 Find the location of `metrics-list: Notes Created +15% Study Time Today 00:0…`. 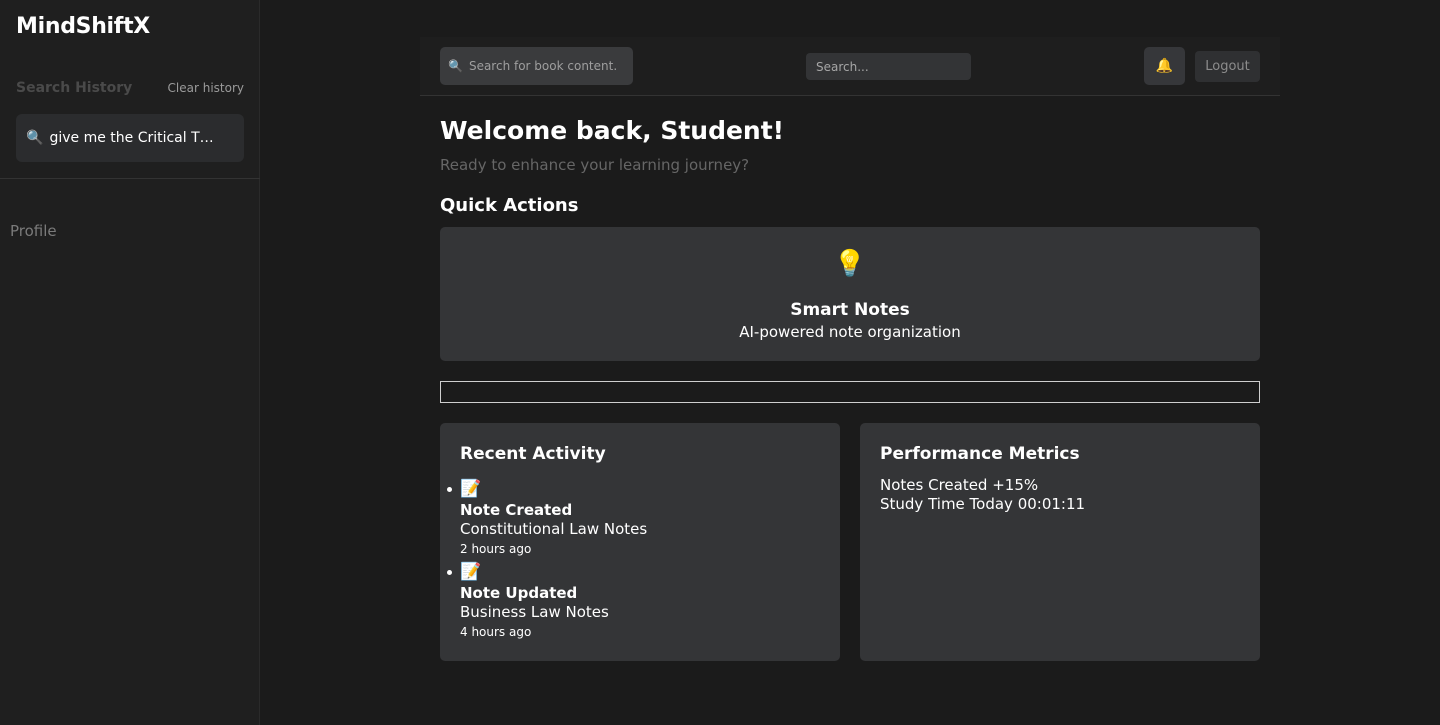

metrics-list: Notes Created +15% Study Time Today 00:0… is located at coordinates (982, 495).